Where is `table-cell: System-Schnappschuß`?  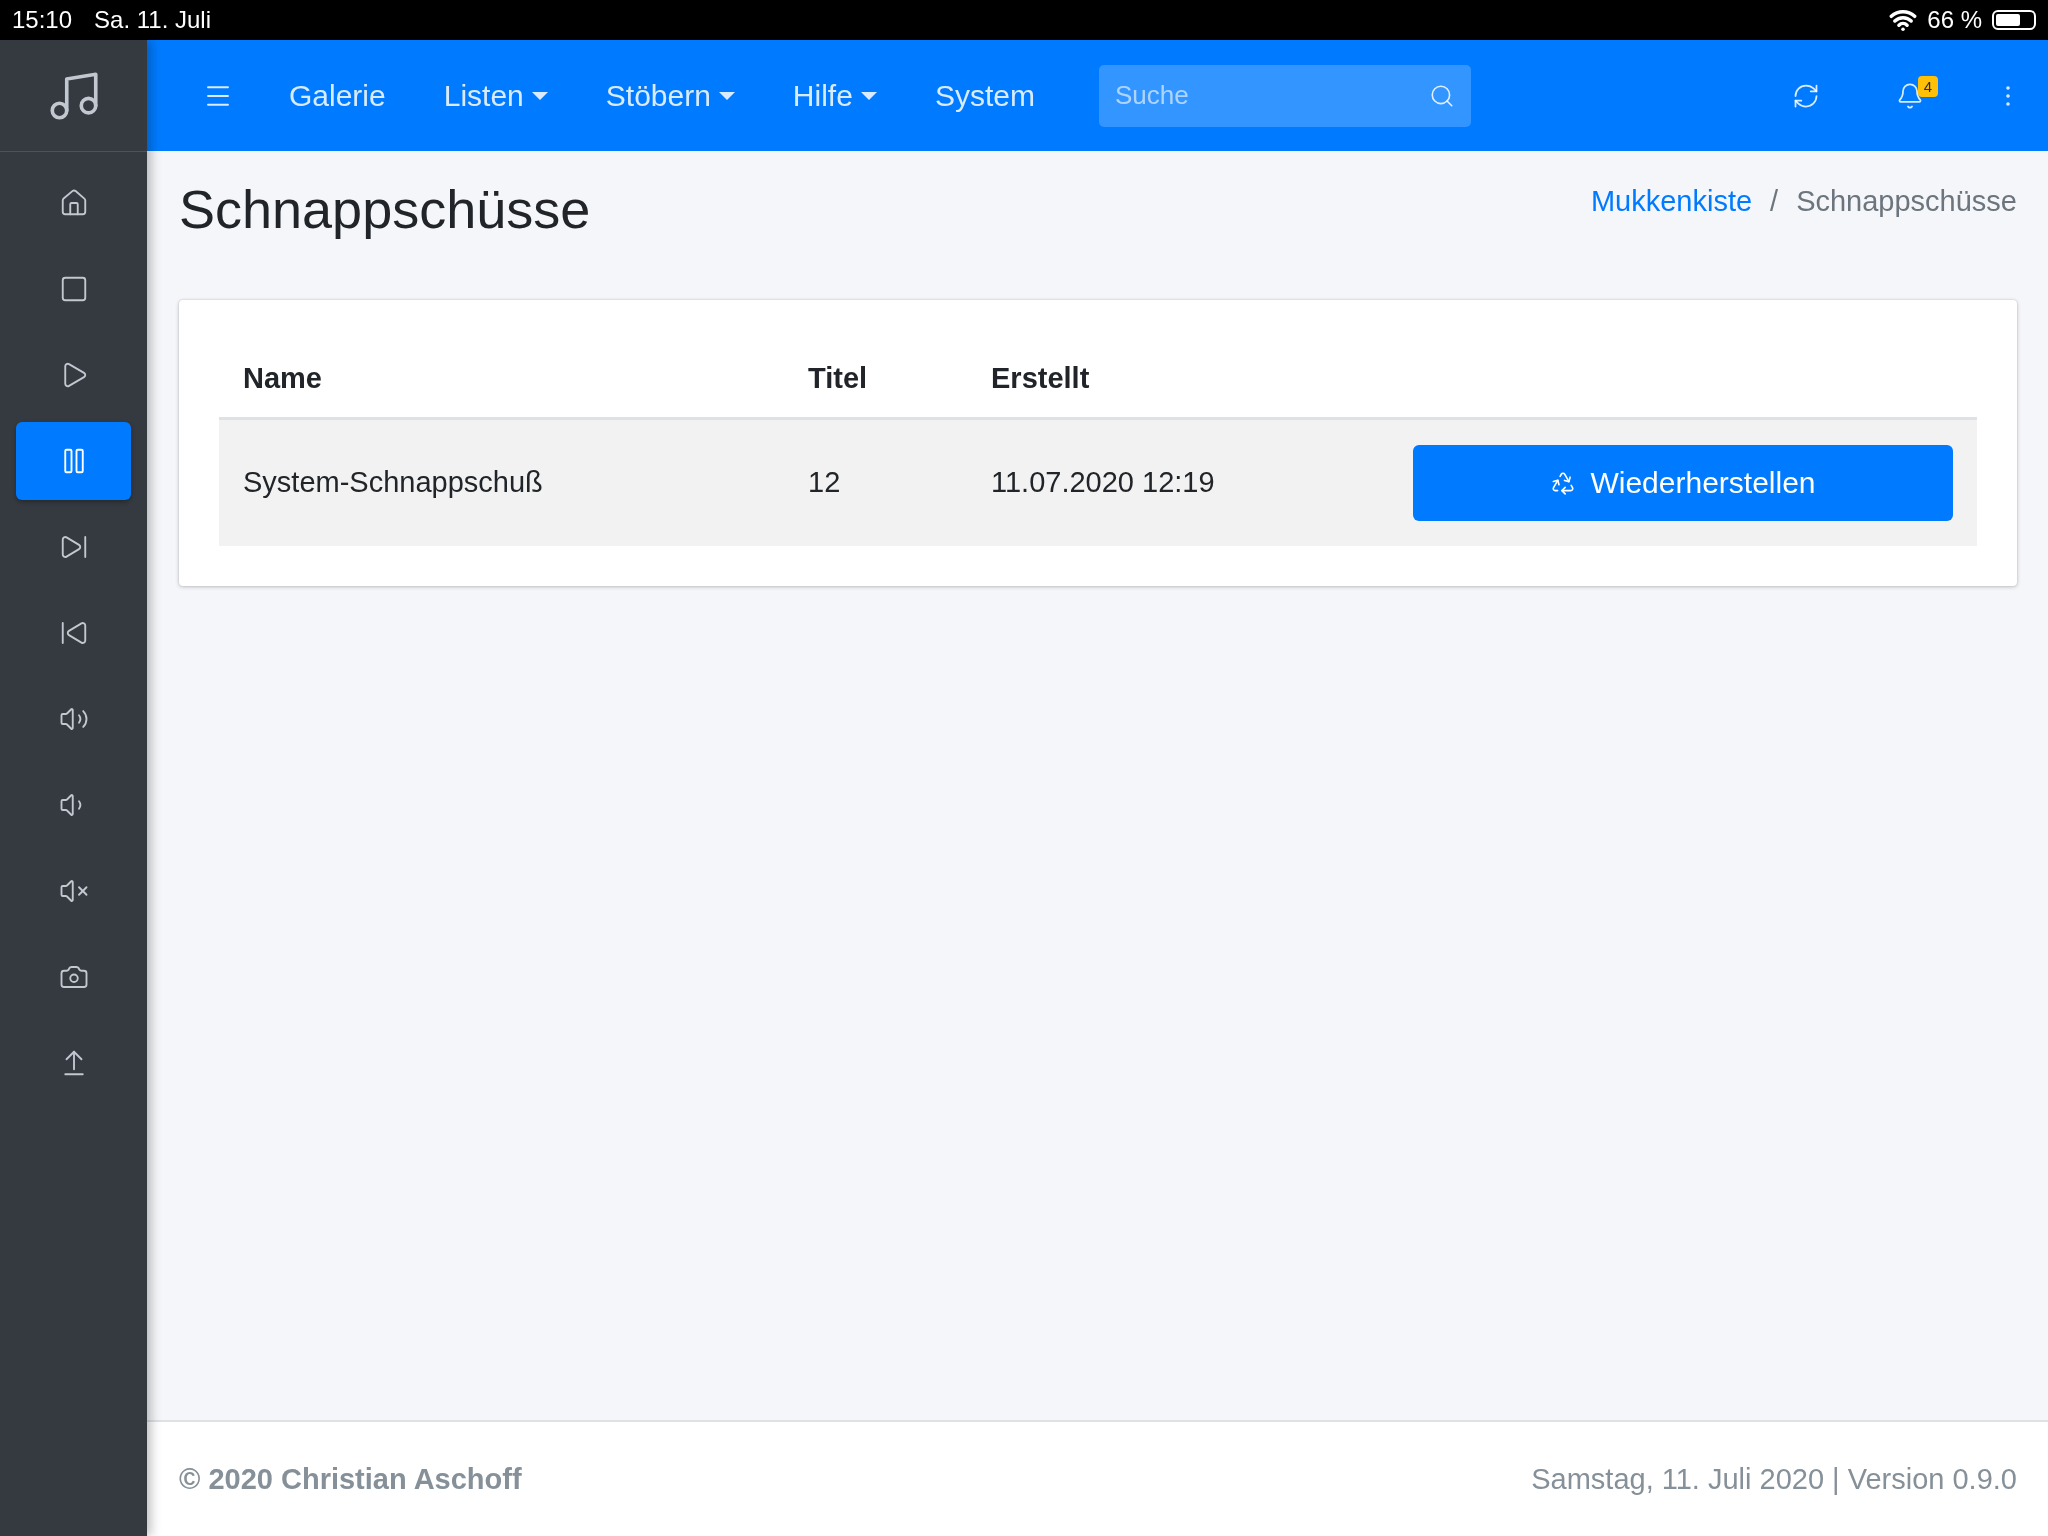
table-cell: System-Schnappschuß is located at coordinates (501, 482).